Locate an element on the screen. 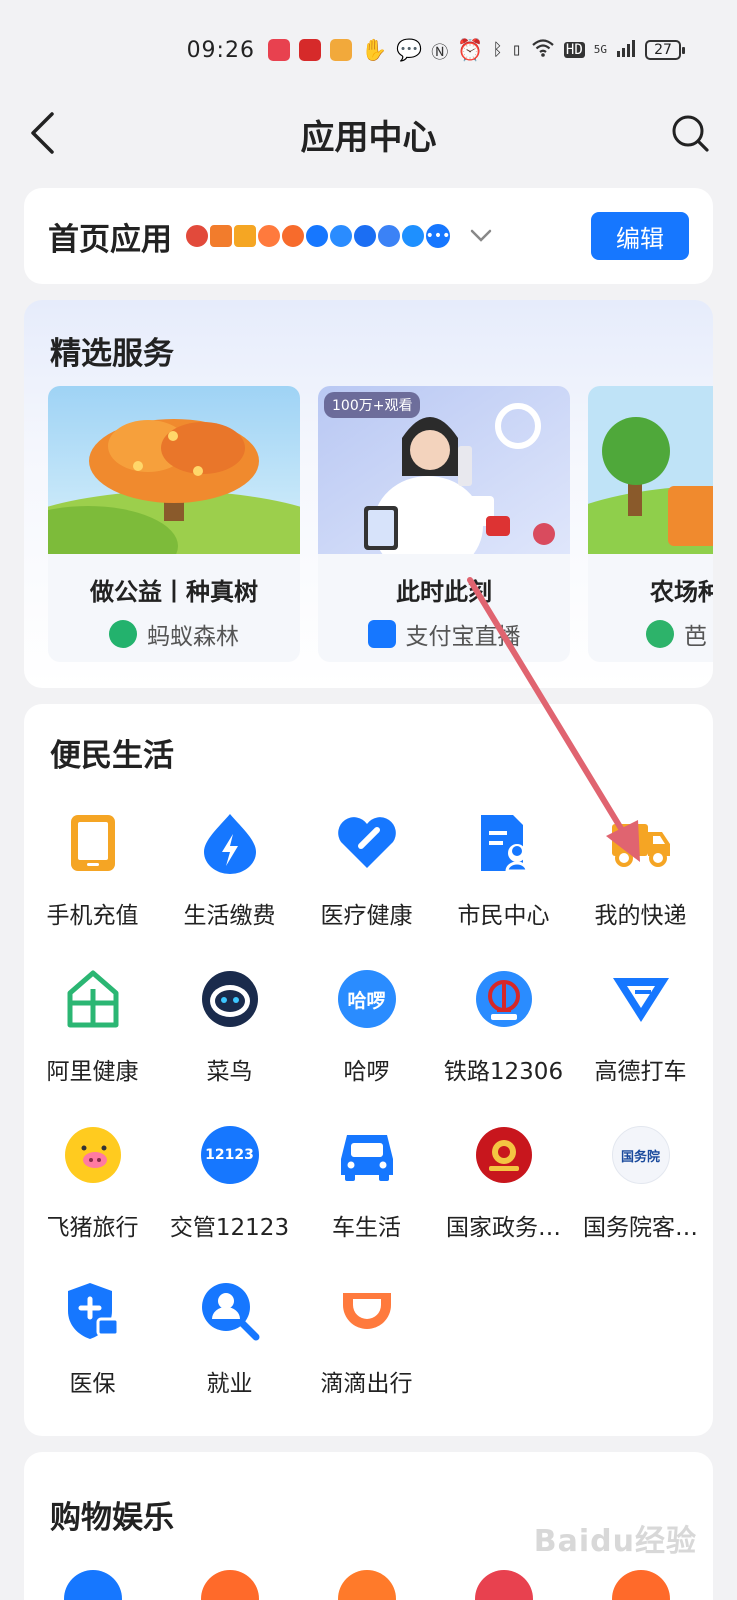  featured-item-source: 芭 is located at coordinates (650, 634).